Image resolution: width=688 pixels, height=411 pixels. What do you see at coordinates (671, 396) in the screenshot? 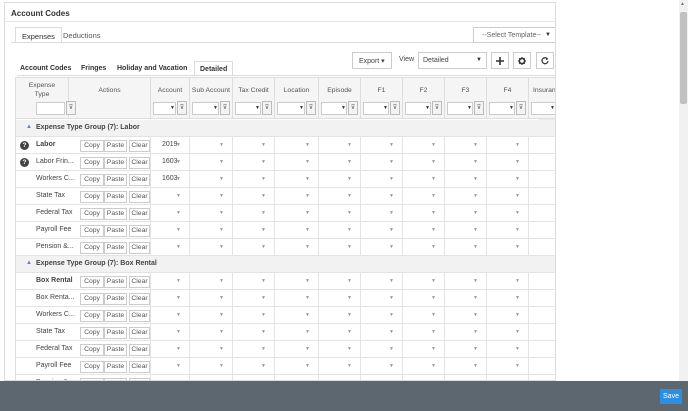
I see `save-button: Save` at bounding box center [671, 396].